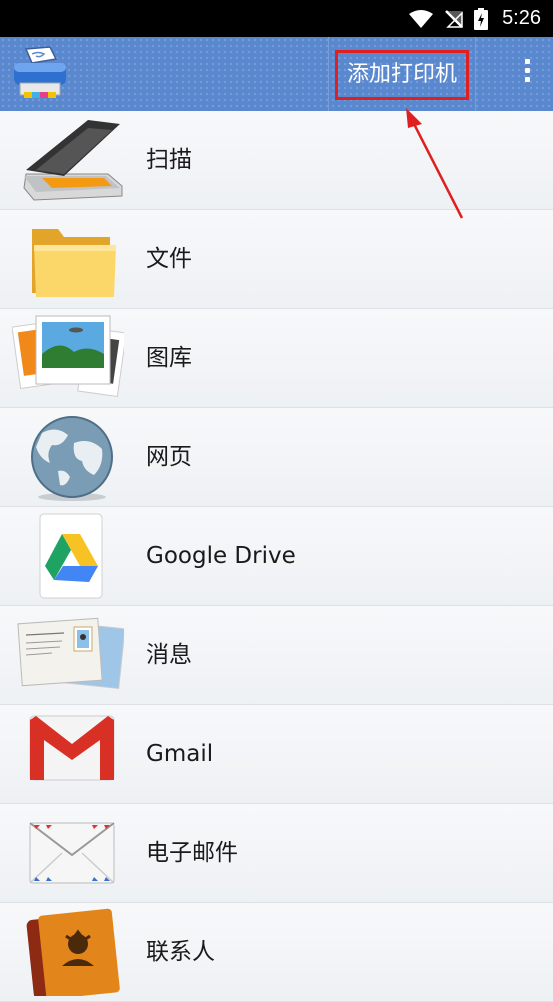 The height and width of the screenshot is (1002, 553). I want to click on list-item-messages: 消息, so click(276, 655).